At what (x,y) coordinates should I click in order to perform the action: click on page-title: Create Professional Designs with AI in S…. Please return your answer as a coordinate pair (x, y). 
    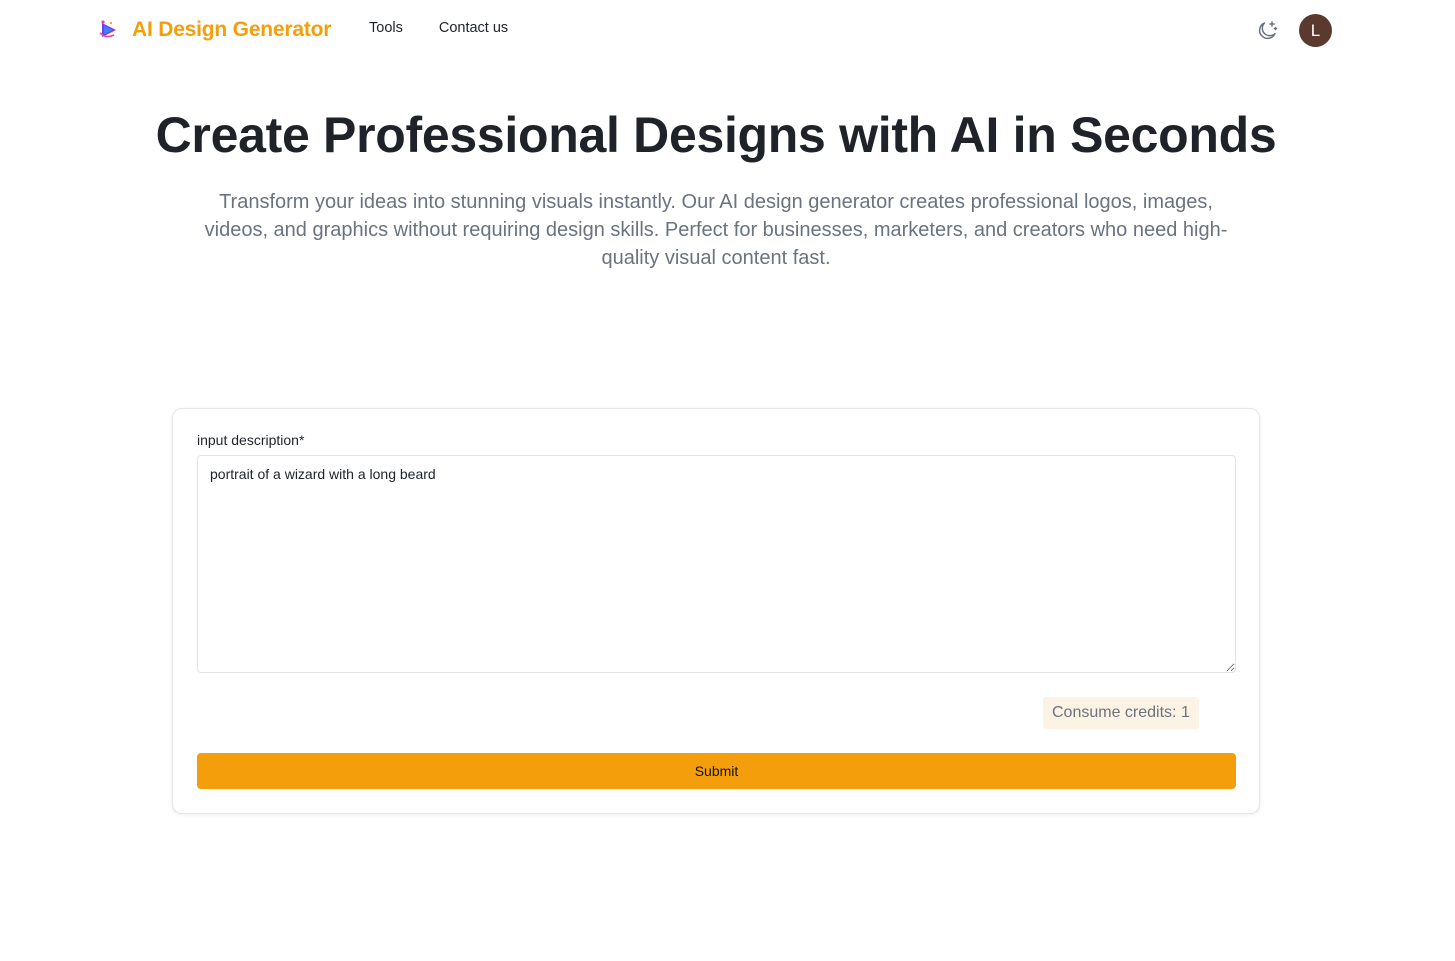
    Looking at the image, I should click on (716, 135).